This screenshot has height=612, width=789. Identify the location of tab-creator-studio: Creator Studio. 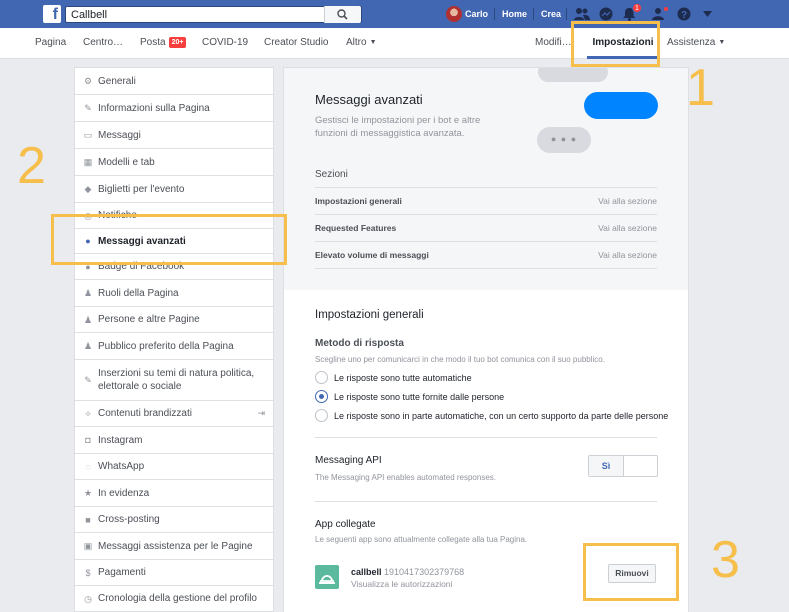
(296, 43).